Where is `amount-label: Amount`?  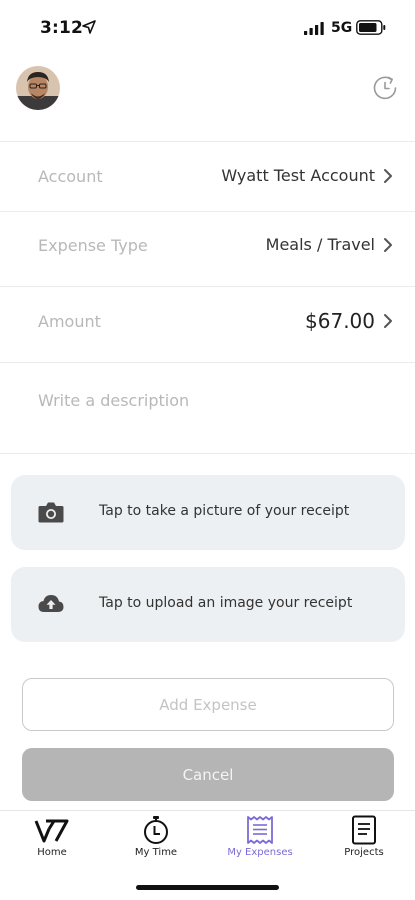
amount-label: Amount is located at coordinates (69, 321).